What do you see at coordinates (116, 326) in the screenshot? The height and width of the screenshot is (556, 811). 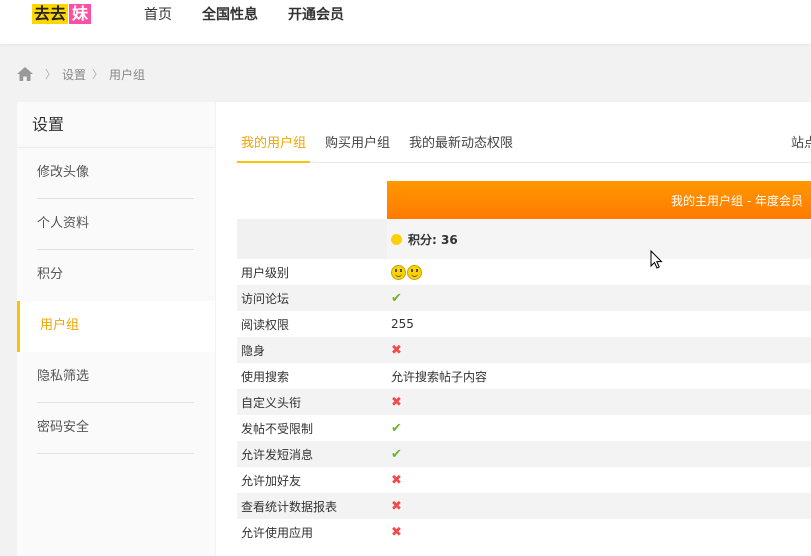 I see `sidebar-item-usergroup: 用户组` at bounding box center [116, 326].